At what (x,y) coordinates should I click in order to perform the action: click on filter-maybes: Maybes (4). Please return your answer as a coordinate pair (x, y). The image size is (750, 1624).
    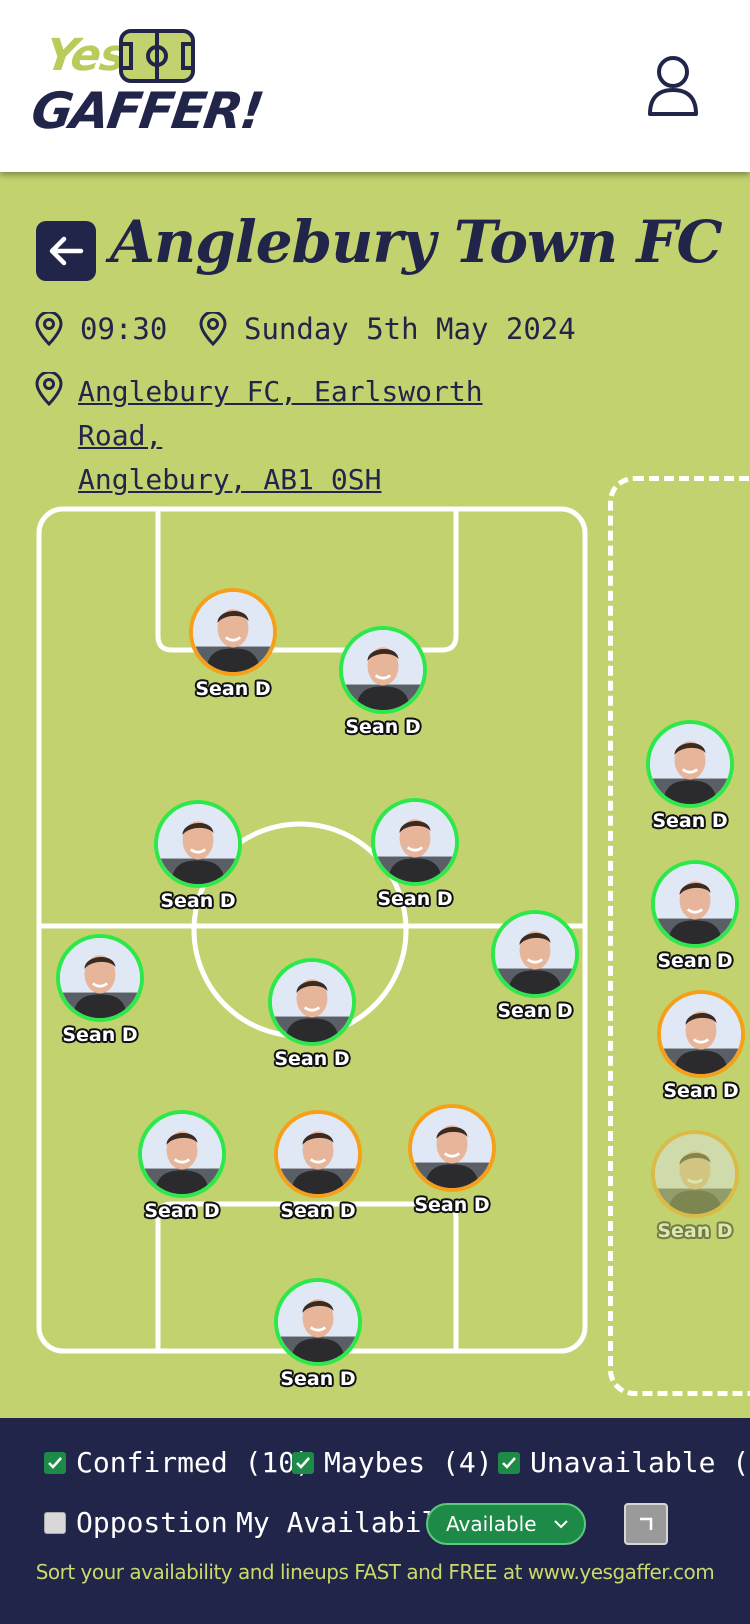
    Looking at the image, I should click on (392, 1462).